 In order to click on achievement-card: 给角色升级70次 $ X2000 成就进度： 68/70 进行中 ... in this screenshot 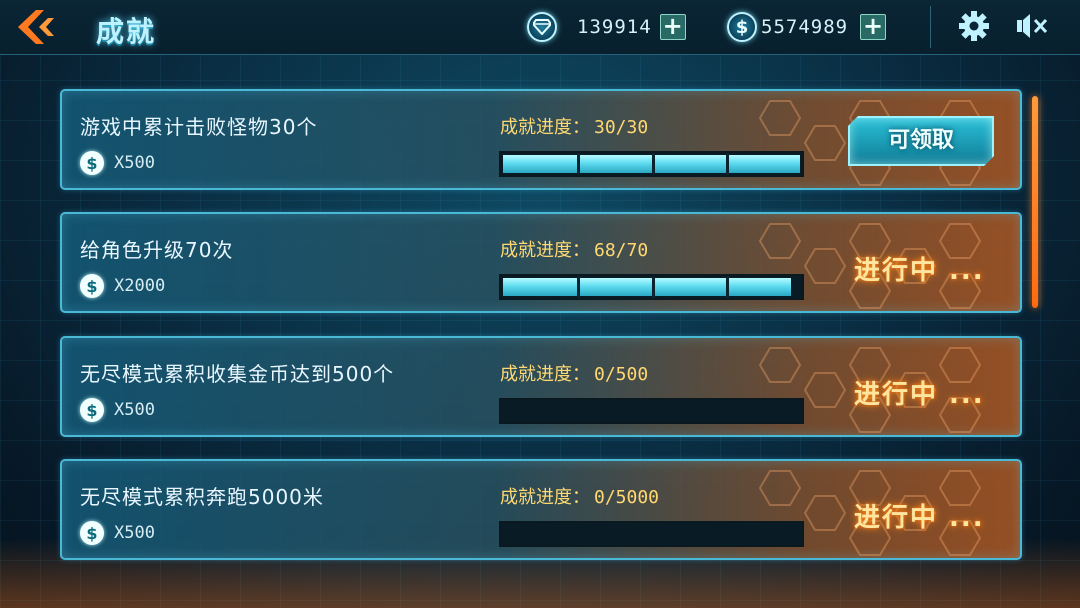, I will do `click(541, 262)`.